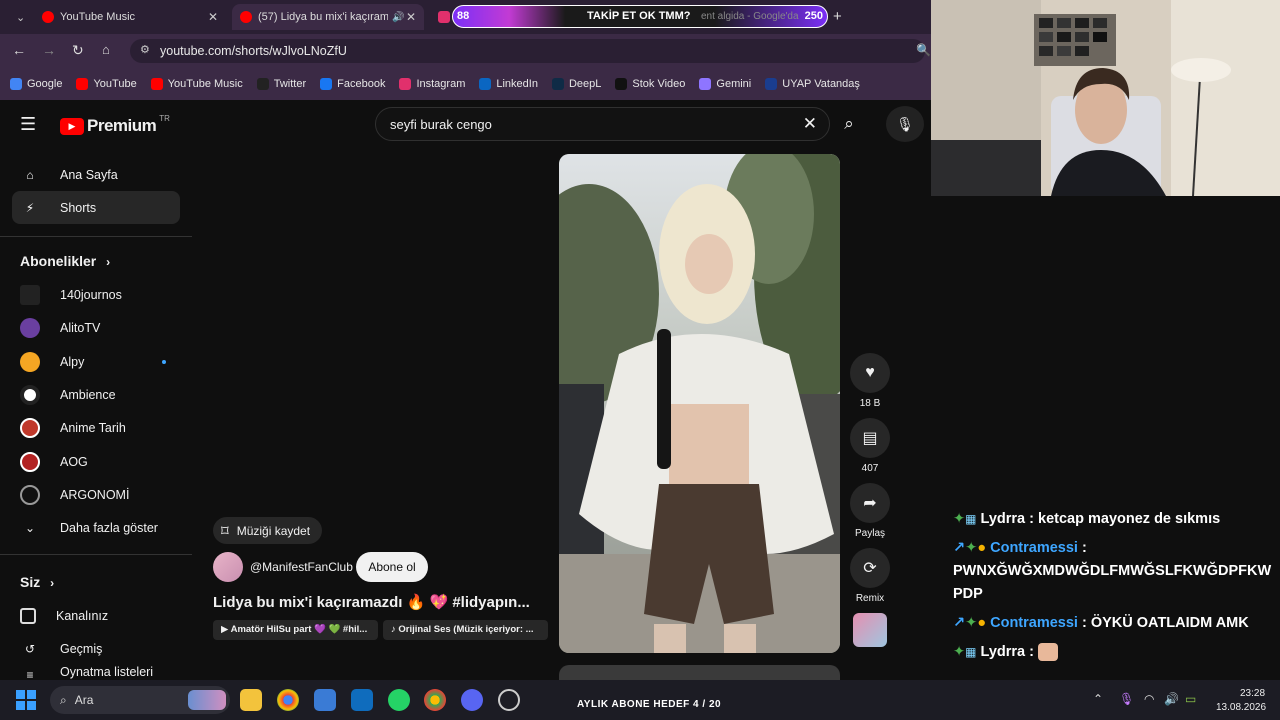  What do you see at coordinates (1241, 707) in the screenshot?
I see `clock-date: 13.08.2026` at bounding box center [1241, 707].